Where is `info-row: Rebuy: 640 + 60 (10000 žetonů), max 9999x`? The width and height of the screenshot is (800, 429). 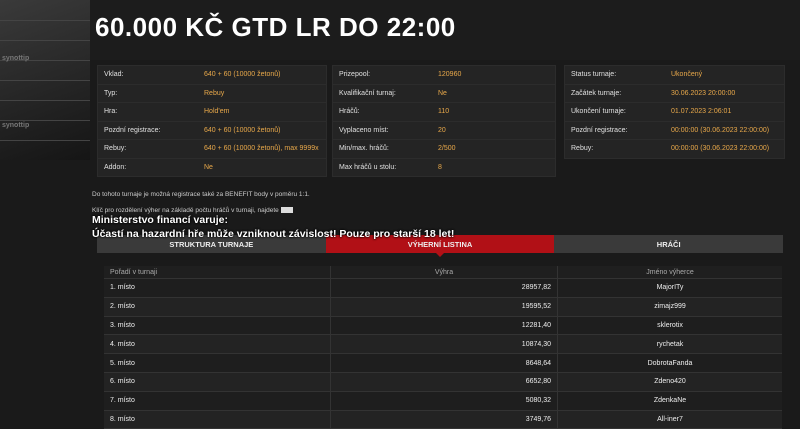 info-row: Rebuy: 640 + 60 (10000 žetonů), max 9999x is located at coordinates (212, 149).